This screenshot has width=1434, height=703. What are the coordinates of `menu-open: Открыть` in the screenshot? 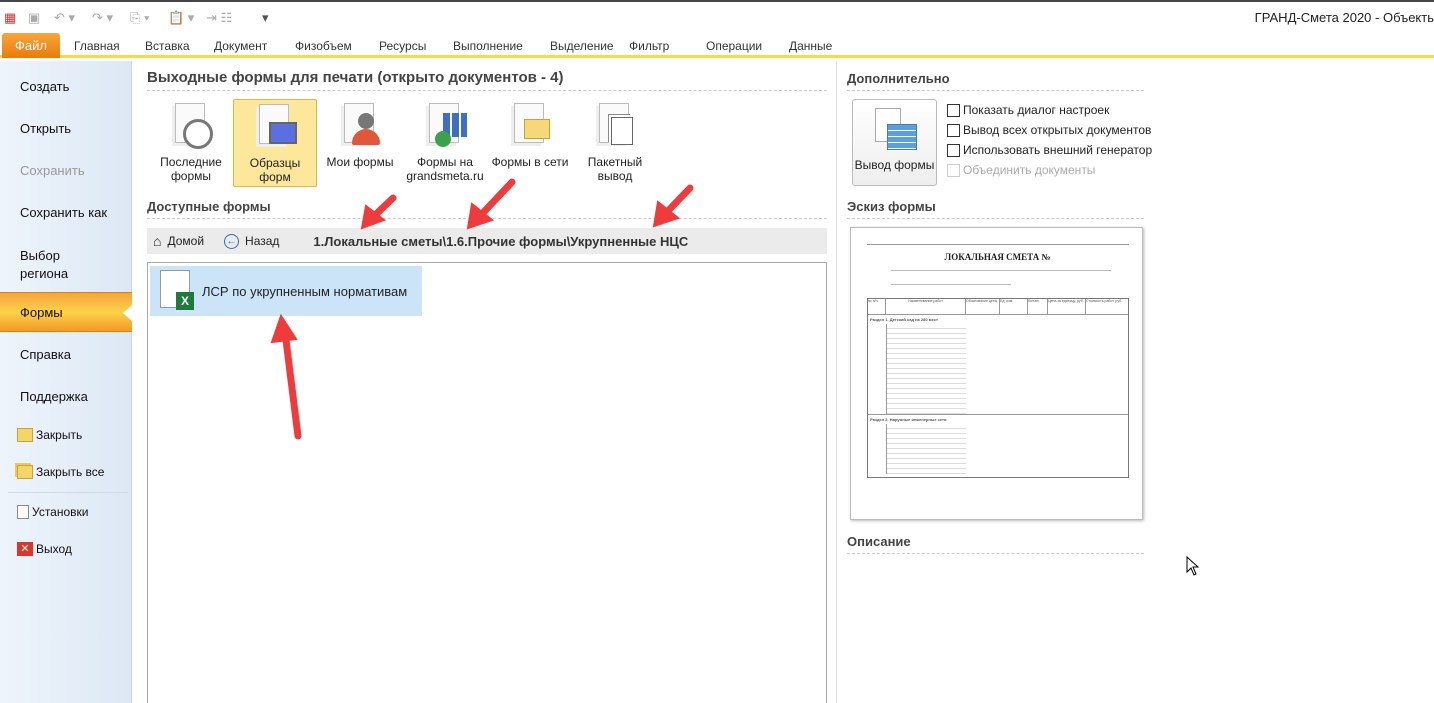 It's located at (45, 128).